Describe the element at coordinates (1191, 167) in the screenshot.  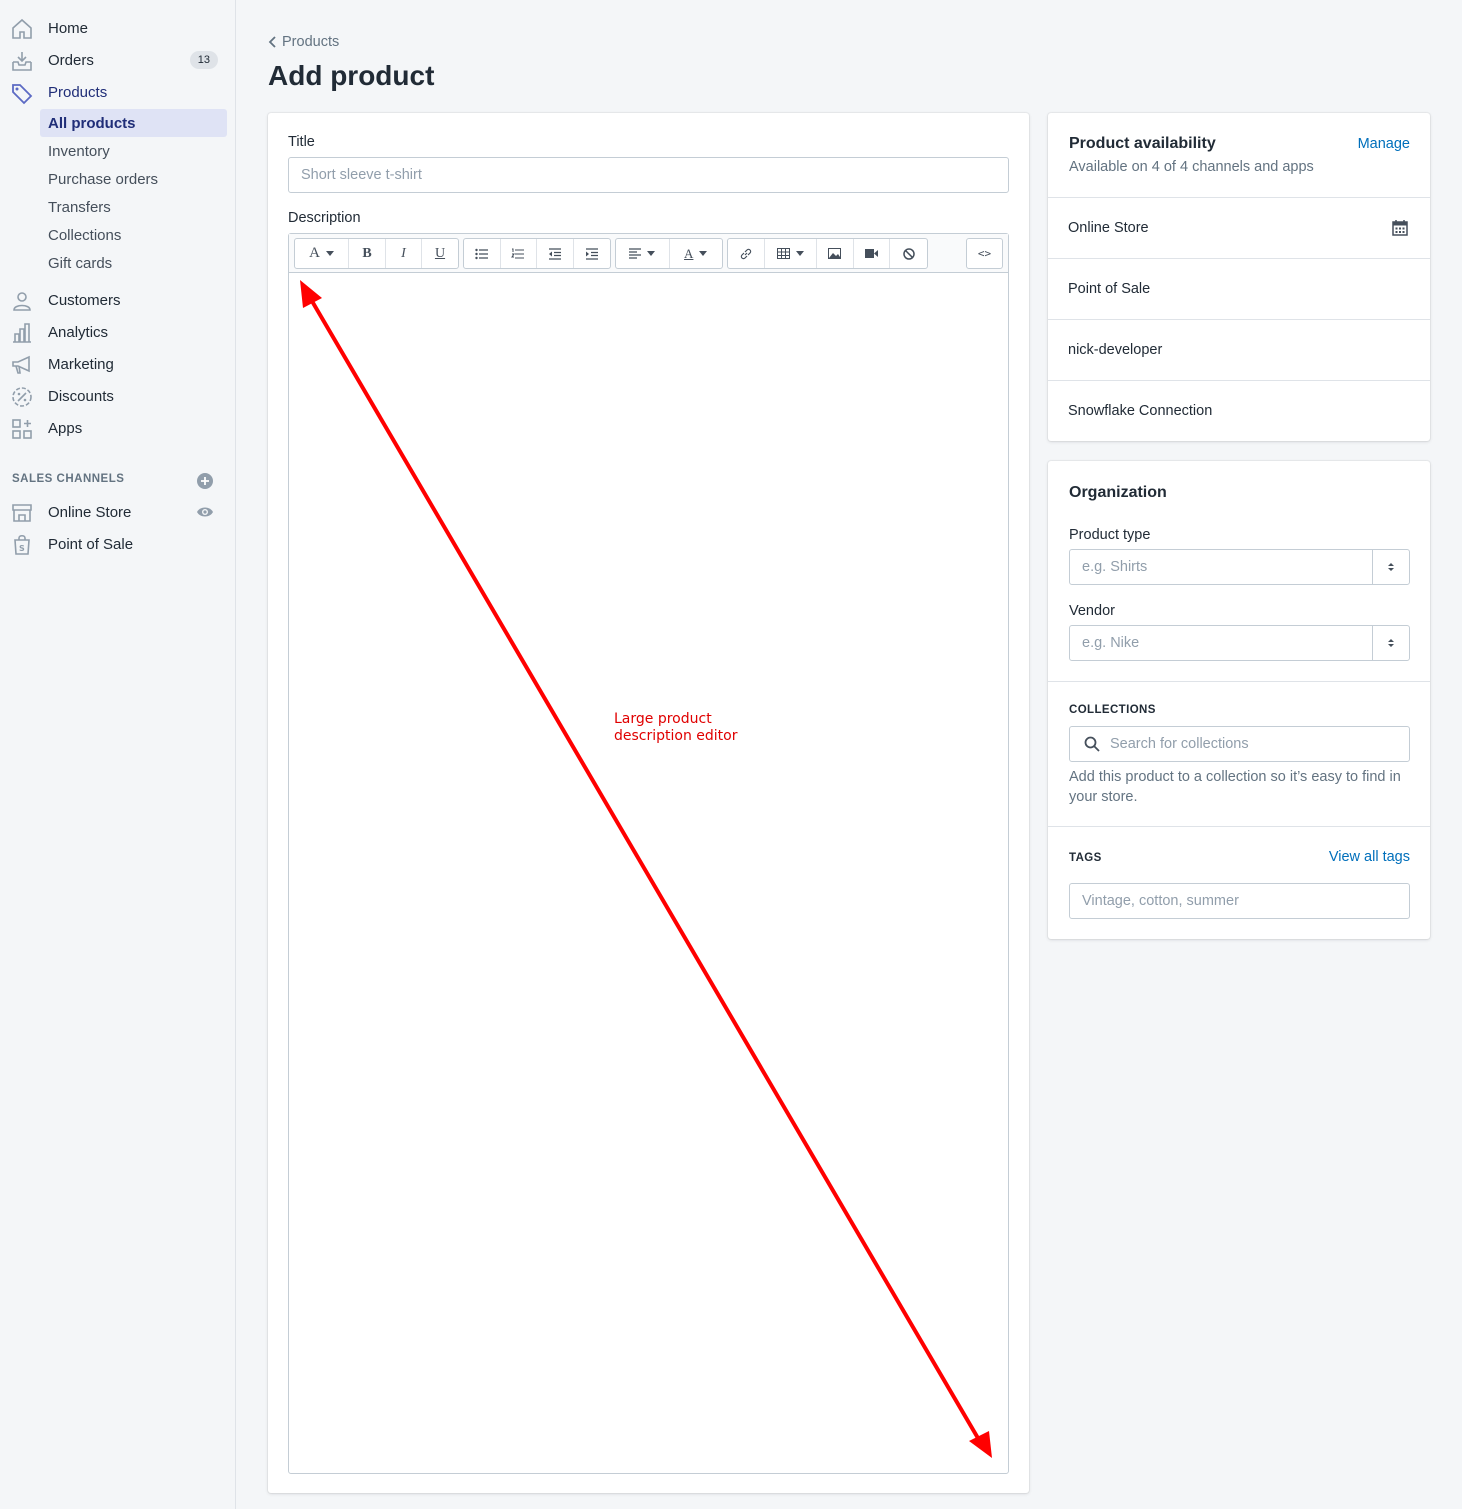
I see `availability-subtitle: Available on 4 of 4 channels and apps` at that location.